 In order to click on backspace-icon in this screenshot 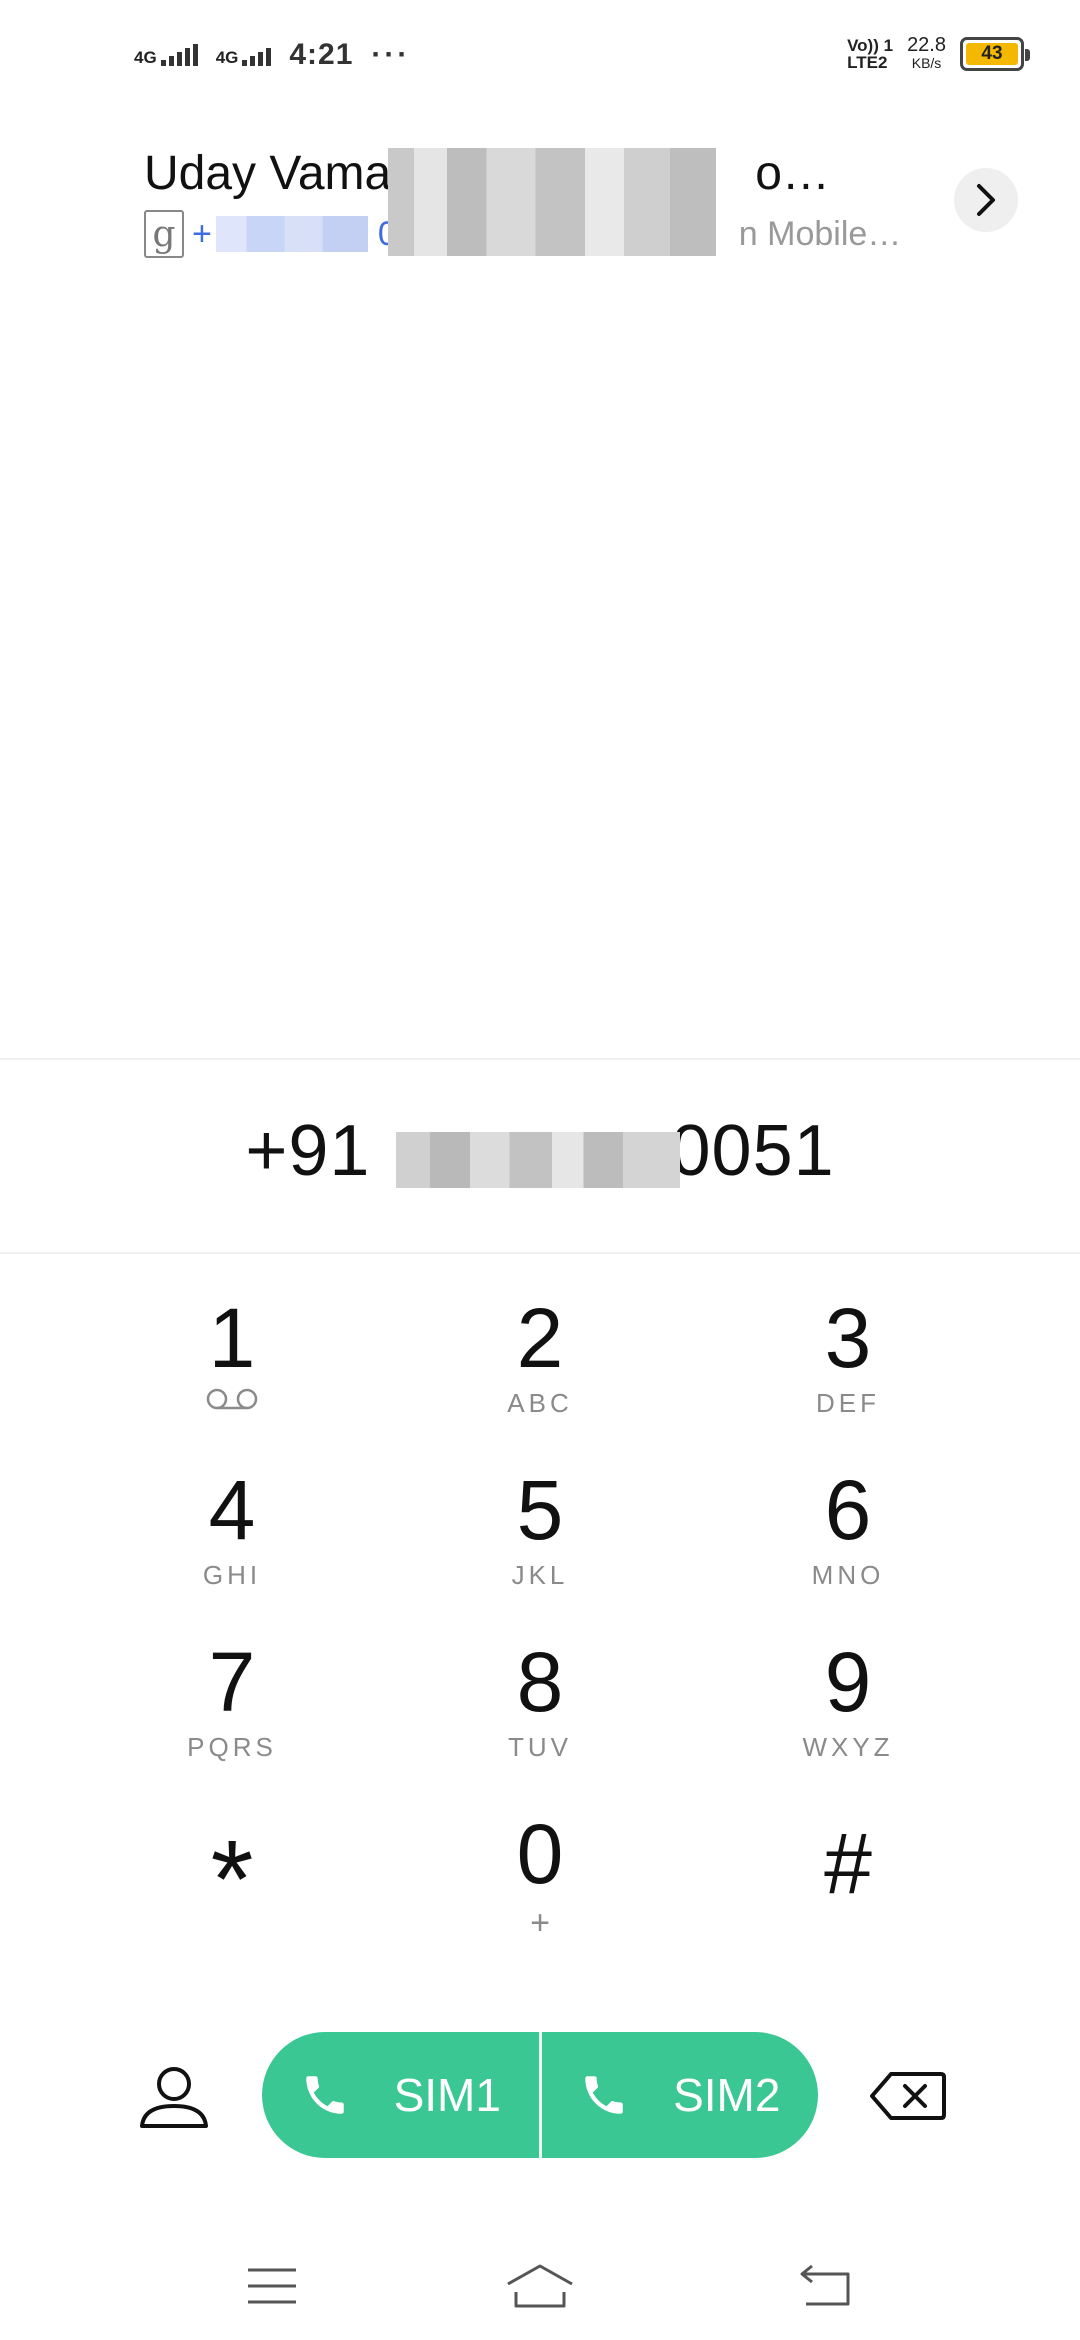, I will do `click(908, 2096)`.